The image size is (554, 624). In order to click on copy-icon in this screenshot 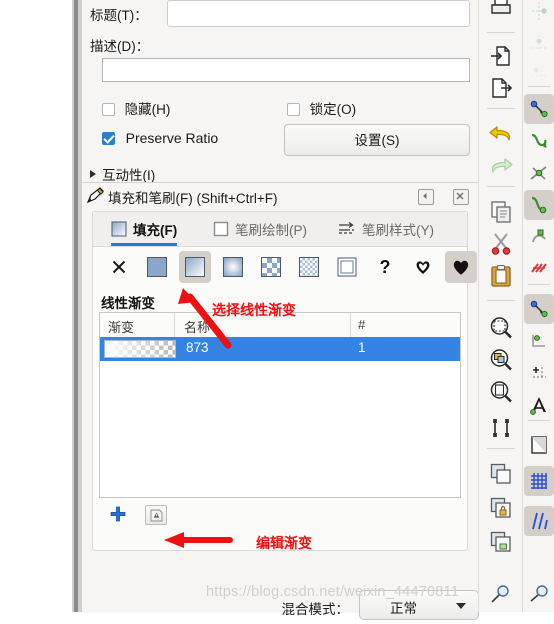, I will do `click(501, 212)`.